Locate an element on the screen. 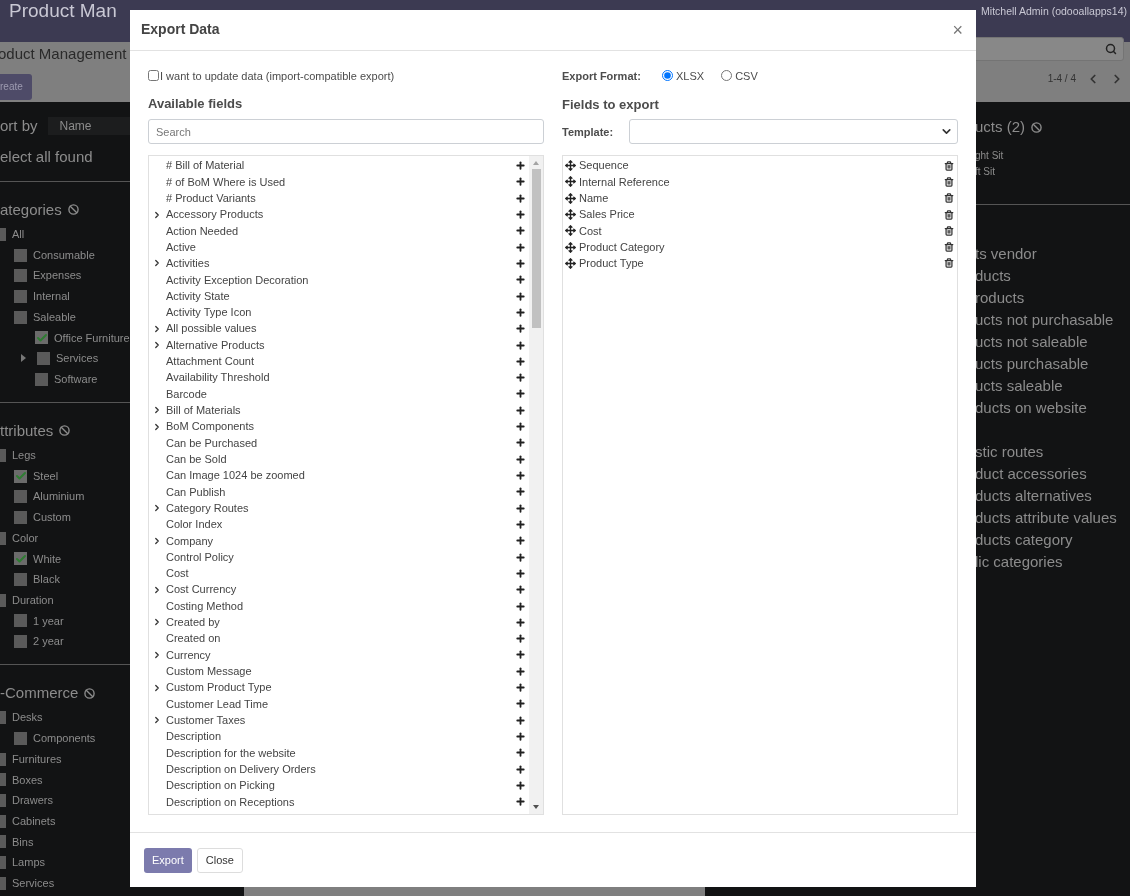 The height and width of the screenshot is (896, 1130). filter-label: 2 year is located at coordinates (48, 641).